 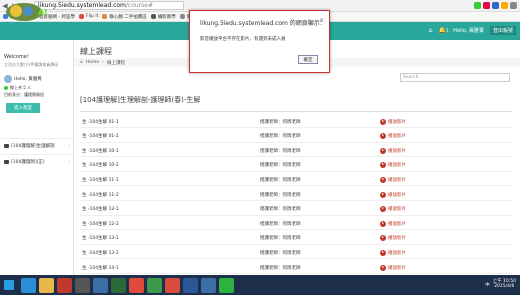 I want to click on dialog-title: likung.5iedu.systemlead.com 的網頁顯示：, so click(x=263, y=23).